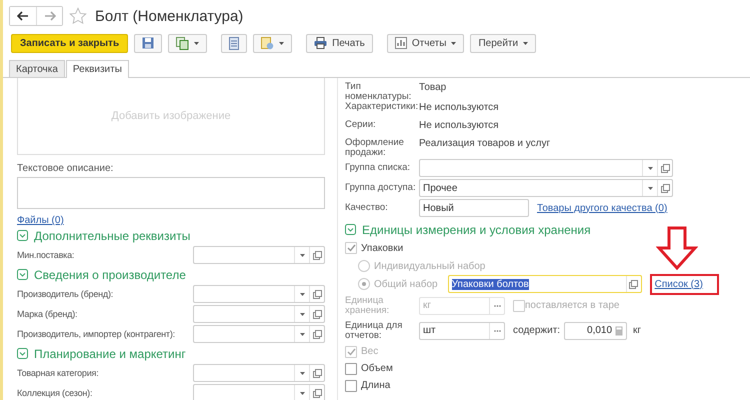  Describe the element at coordinates (367, 306) in the screenshot. I see `field-label: Единица хранения:` at that location.